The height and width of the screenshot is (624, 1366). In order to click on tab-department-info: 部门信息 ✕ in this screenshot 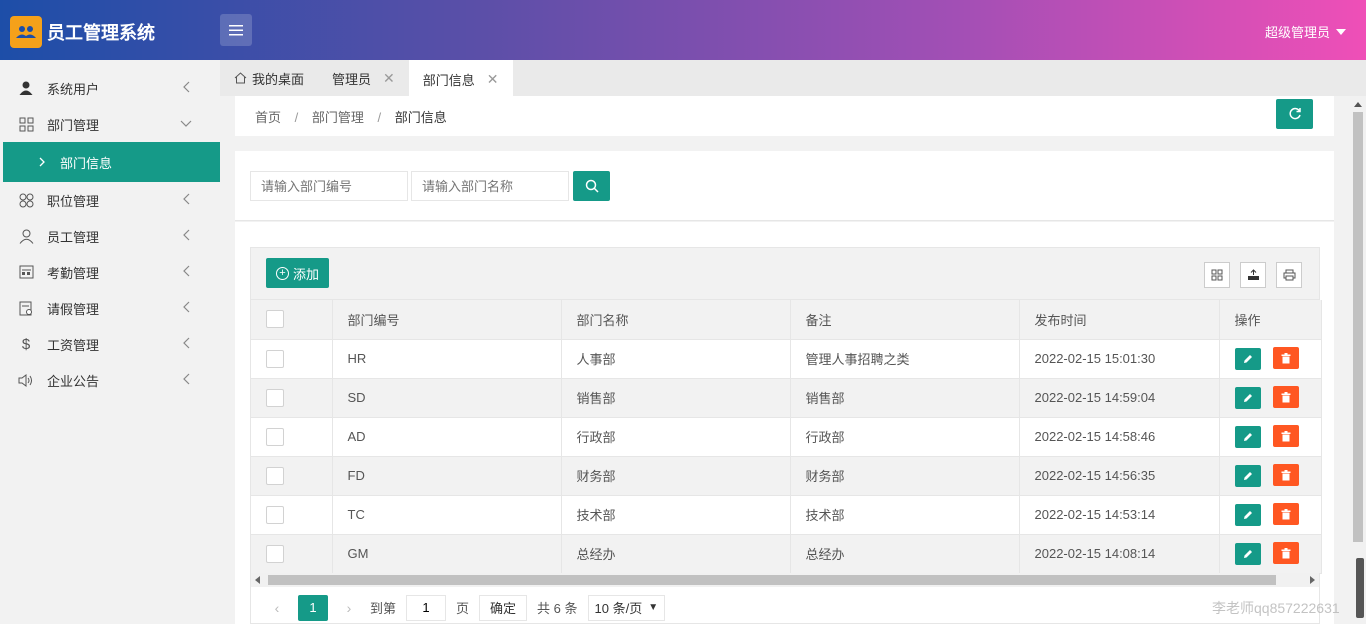, I will do `click(460, 78)`.